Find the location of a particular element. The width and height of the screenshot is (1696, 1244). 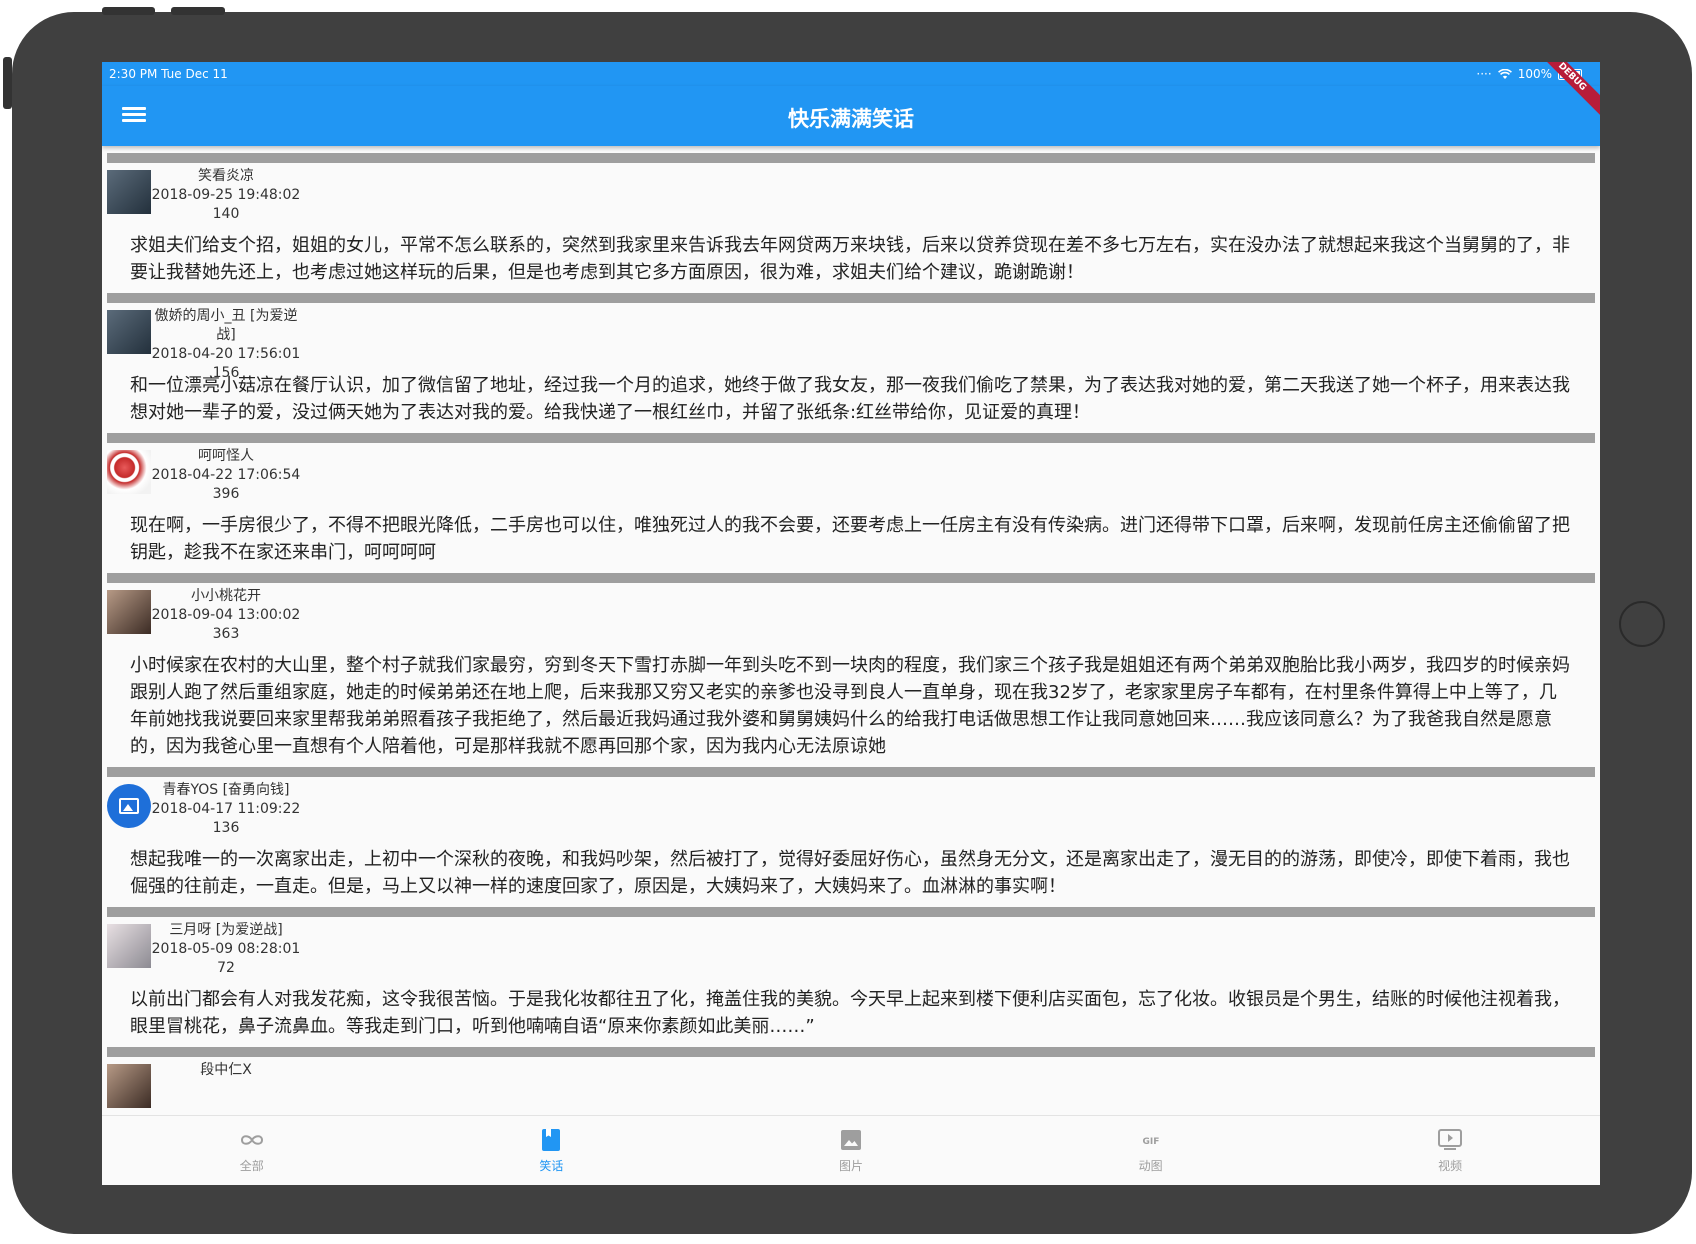

status-bar: 2:30 PM Tue Dec 11 ···· 100% is located at coordinates (851, 74).